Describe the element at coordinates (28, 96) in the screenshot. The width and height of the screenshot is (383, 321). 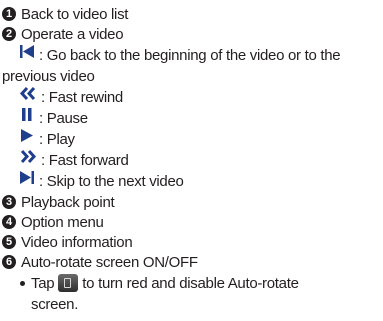
I see `fast-rewind-icon` at that location.